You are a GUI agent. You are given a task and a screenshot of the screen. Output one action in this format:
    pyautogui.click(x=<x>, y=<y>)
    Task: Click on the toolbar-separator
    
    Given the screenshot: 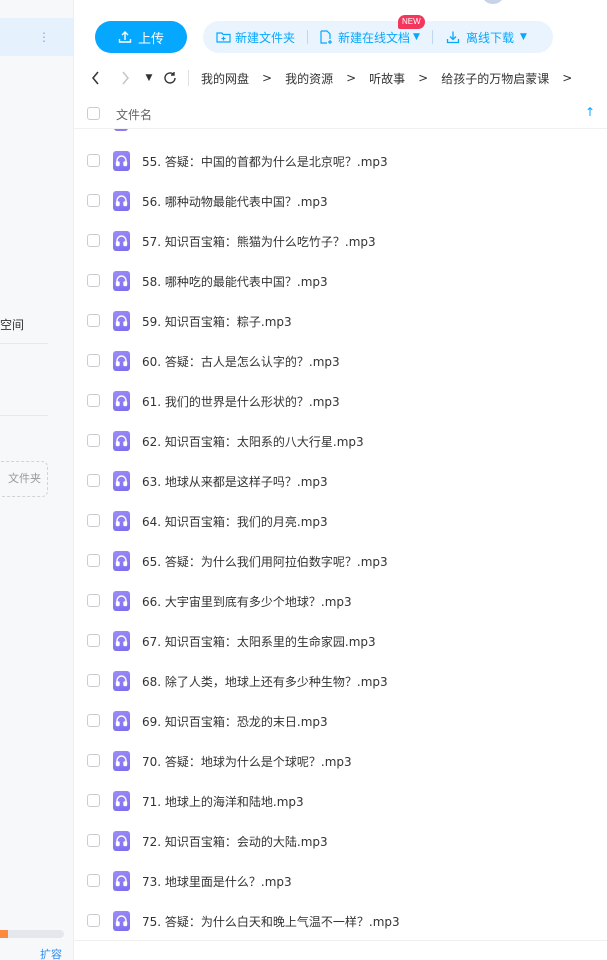 What is the action you would take?
    pyautogui.click(x=432, y=37)
    